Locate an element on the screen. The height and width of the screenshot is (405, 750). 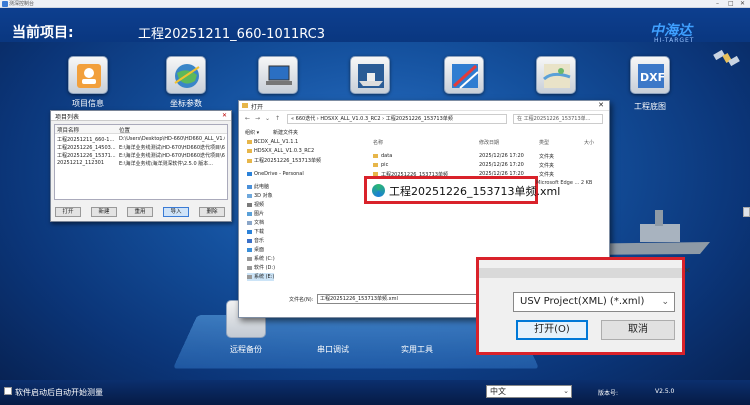
up-icon: ↑ is located at coordinates (277, 118).